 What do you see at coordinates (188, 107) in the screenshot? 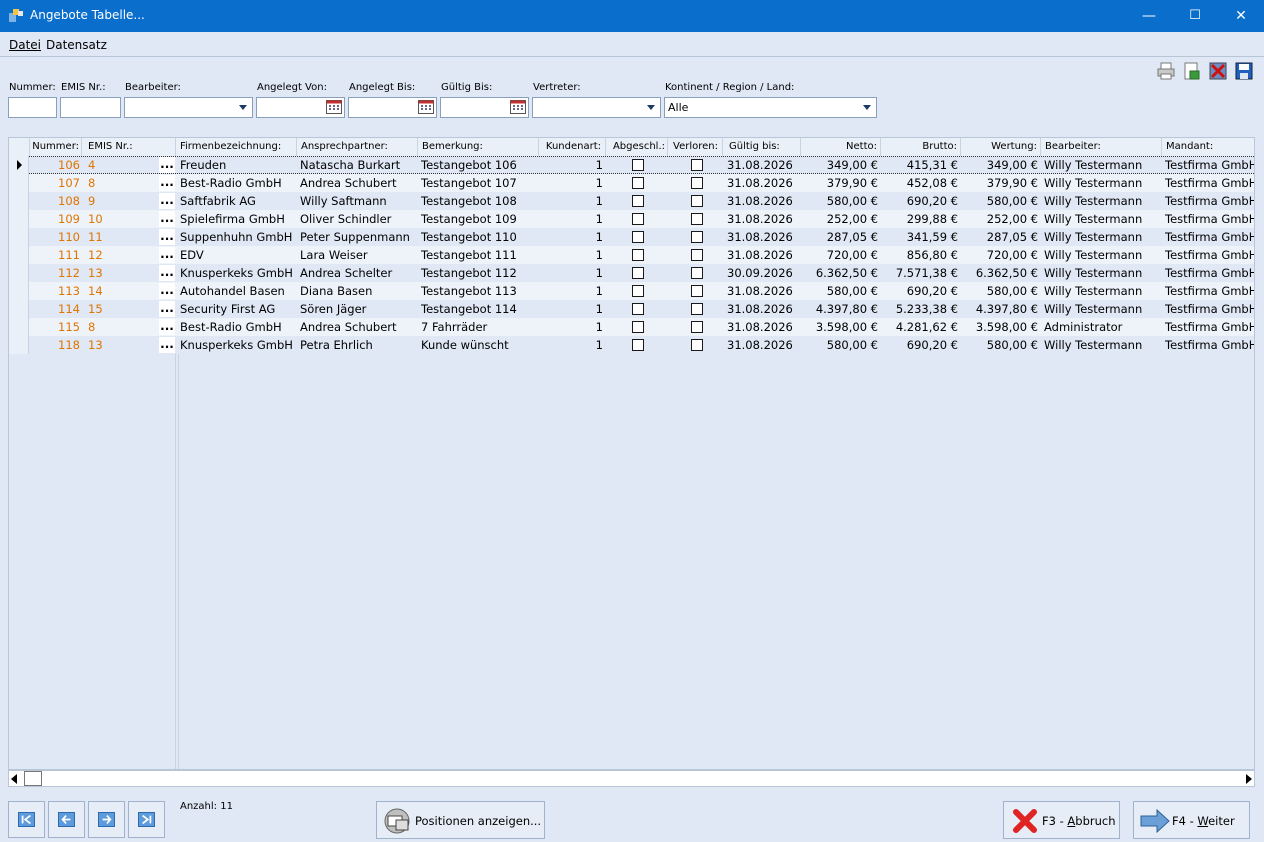
I see `bearbeiter-select` at bounding box center [188, 107].